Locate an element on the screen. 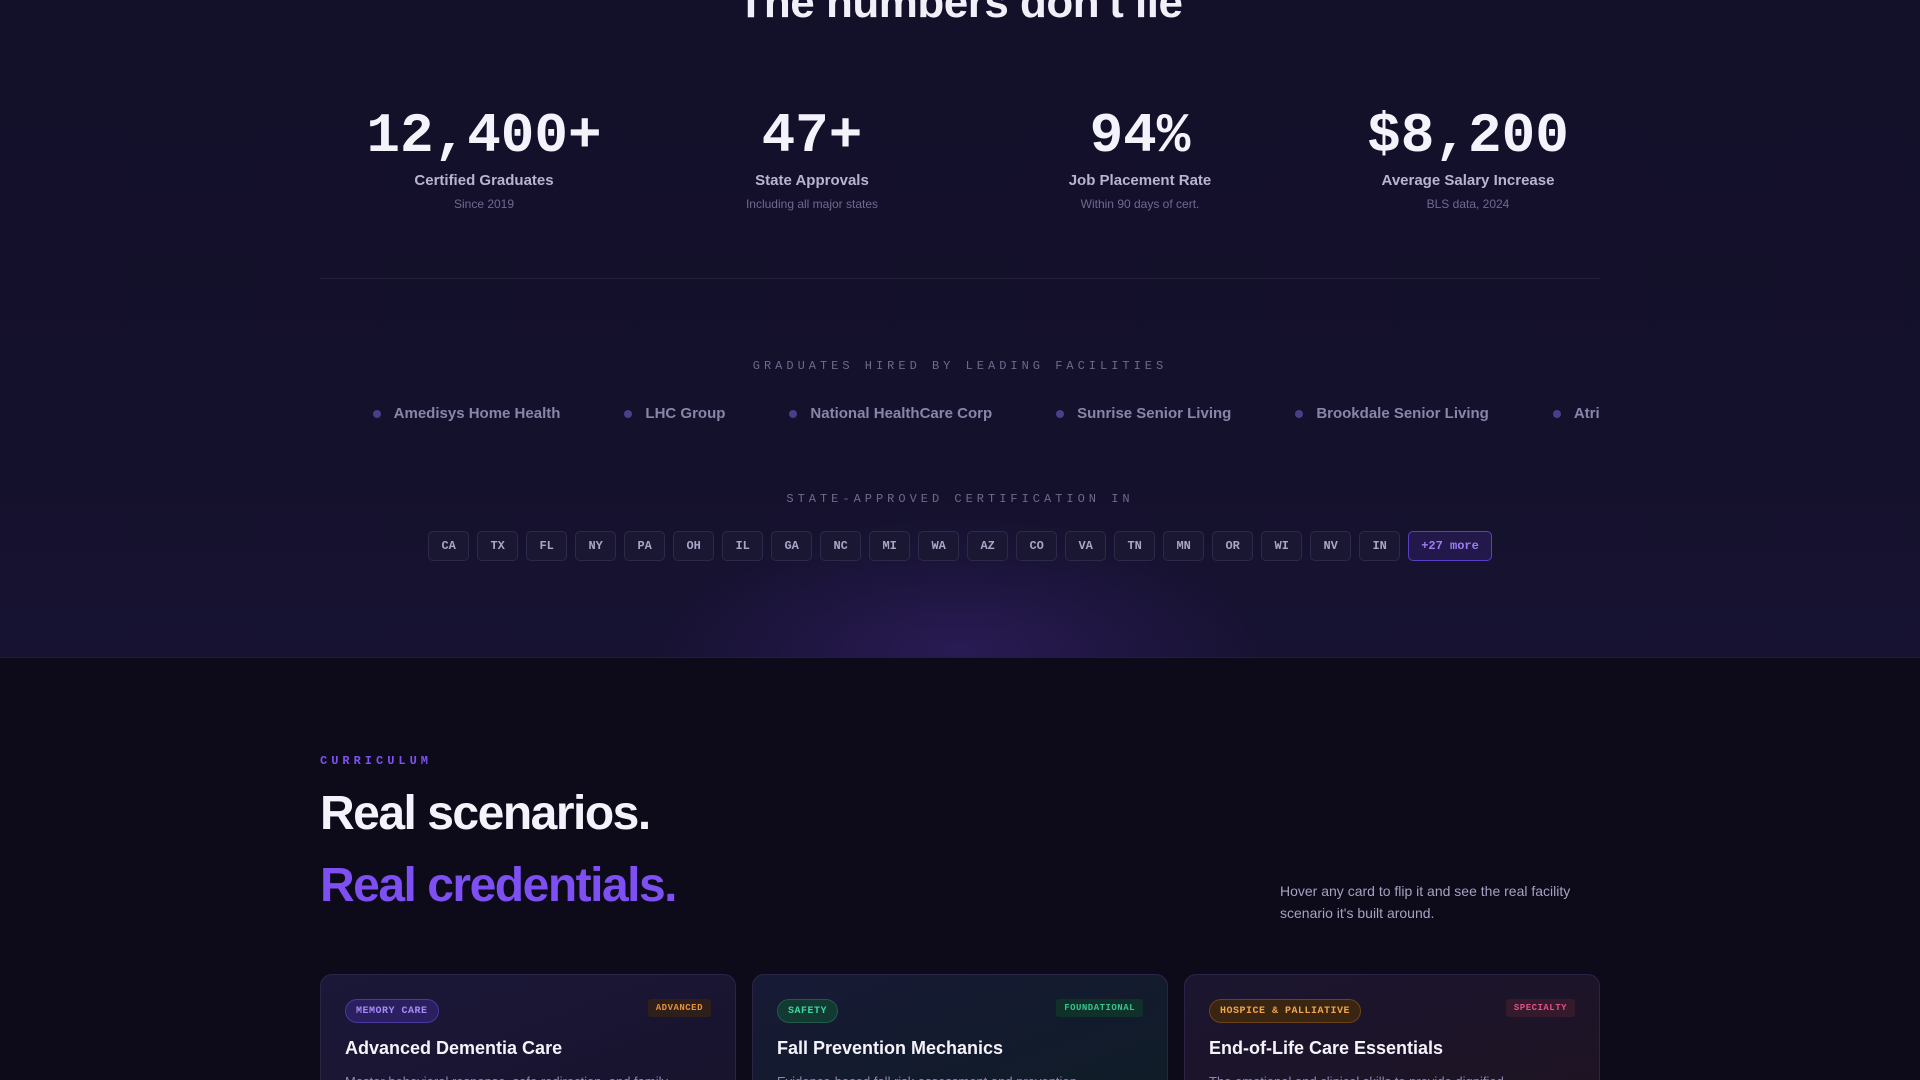 The width and height of the screenshot is (1920, 1080). state-chip: IN is located at coordinates (1380, 546).